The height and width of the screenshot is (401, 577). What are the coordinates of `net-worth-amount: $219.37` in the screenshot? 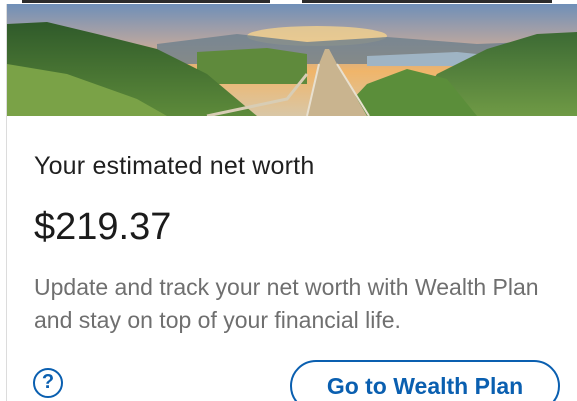 It's located at (103, 227).